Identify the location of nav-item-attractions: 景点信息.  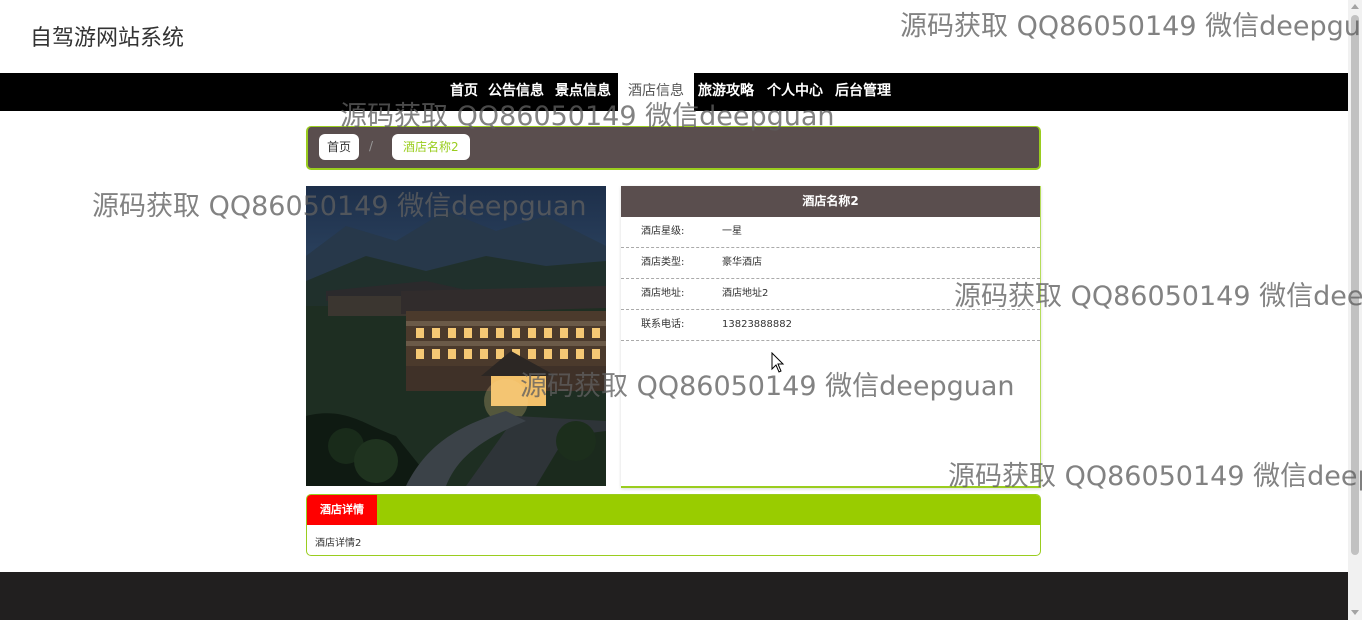
(583, 92).